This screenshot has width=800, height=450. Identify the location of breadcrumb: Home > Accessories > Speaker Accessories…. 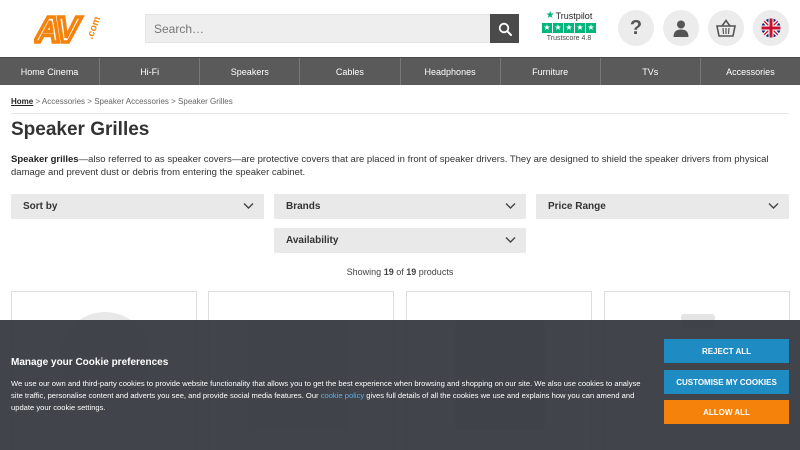
(122, 101).